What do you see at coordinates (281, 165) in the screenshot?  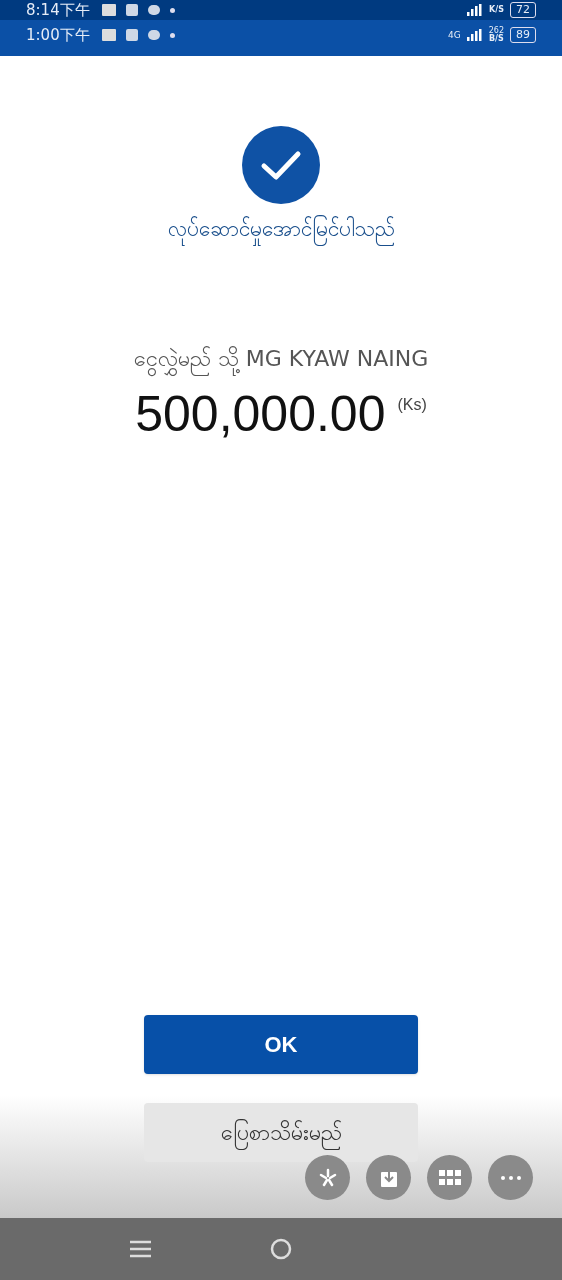 I see `success-check-icon` at bounding box center [281, 165].